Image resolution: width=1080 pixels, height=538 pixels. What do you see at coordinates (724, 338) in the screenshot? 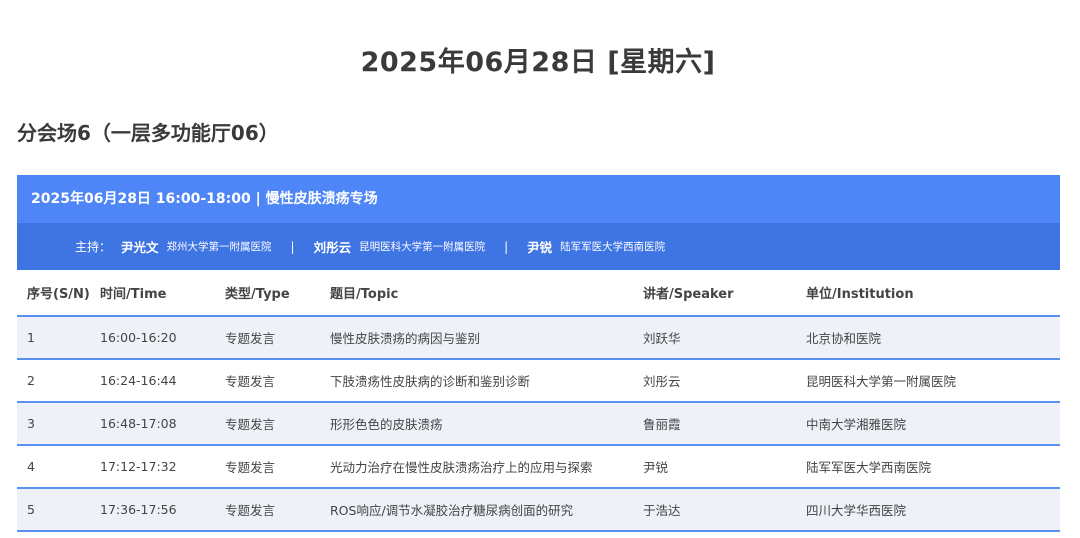
I see `cell-speaker: 刘跃华` at bounding box center [724, 338].